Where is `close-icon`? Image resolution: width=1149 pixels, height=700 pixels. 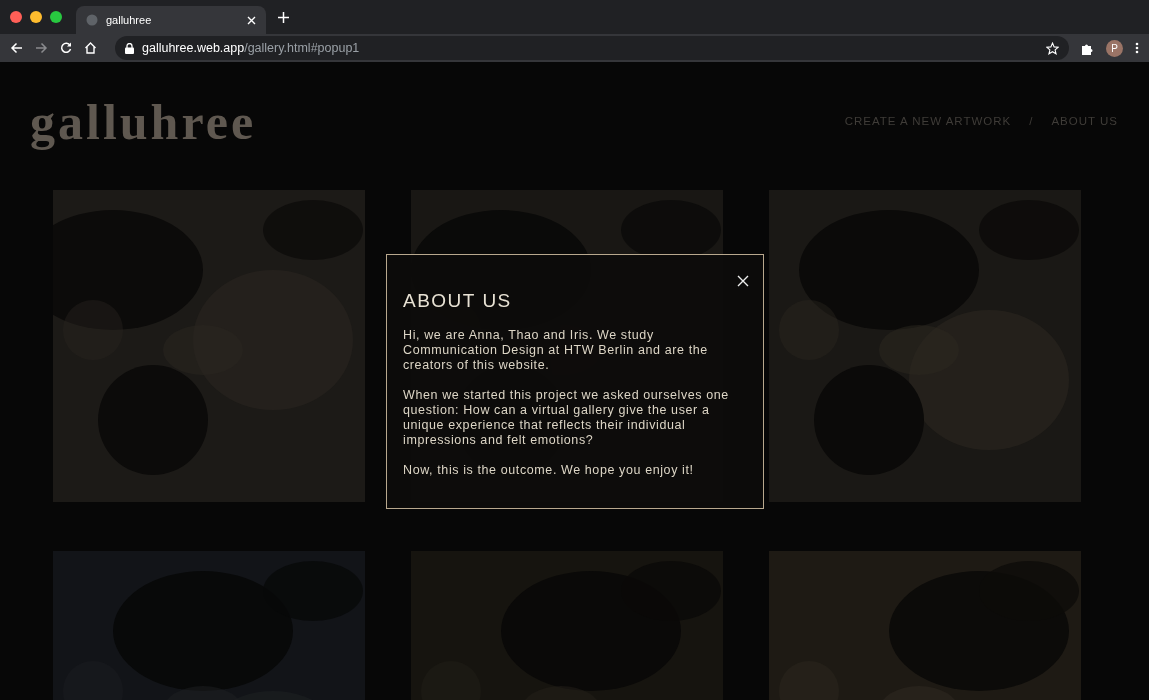
close-icon is located at coordinates (743, 281).